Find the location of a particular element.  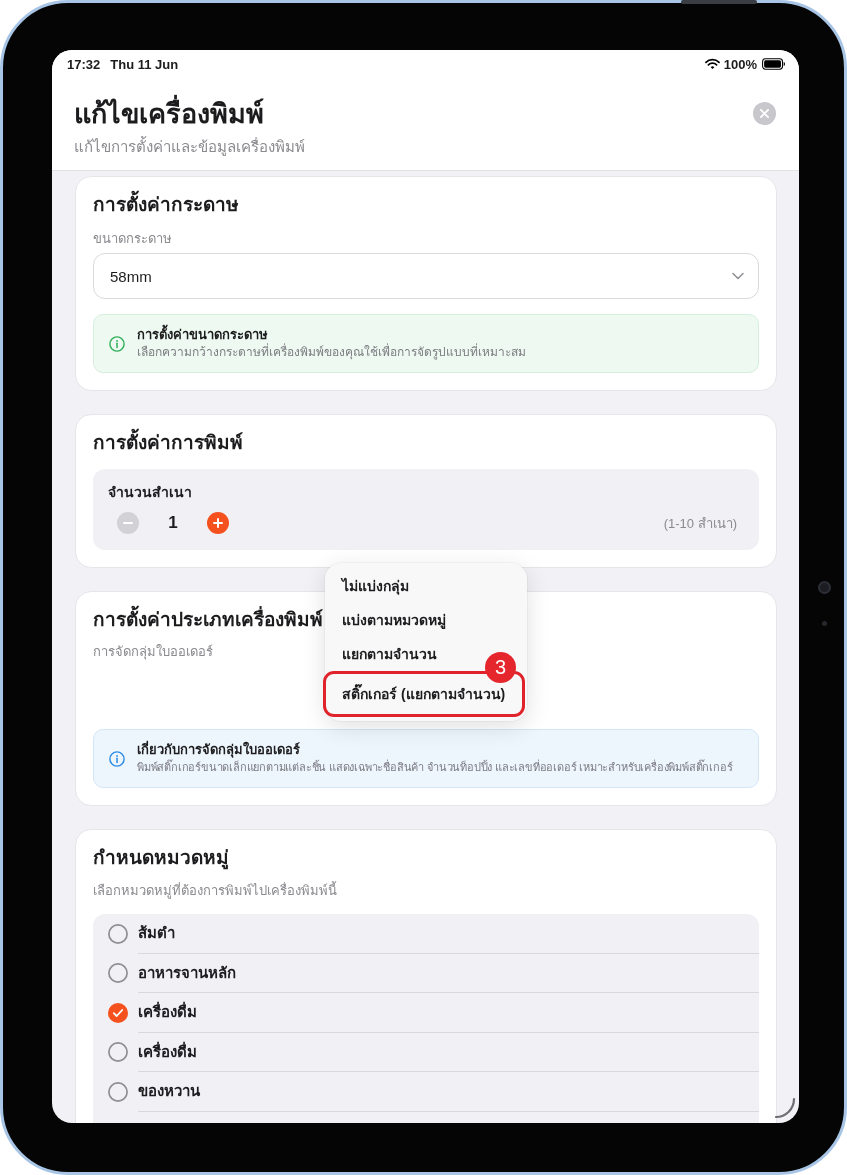

battery-percent: 100% is located at coordinates (740, 64).